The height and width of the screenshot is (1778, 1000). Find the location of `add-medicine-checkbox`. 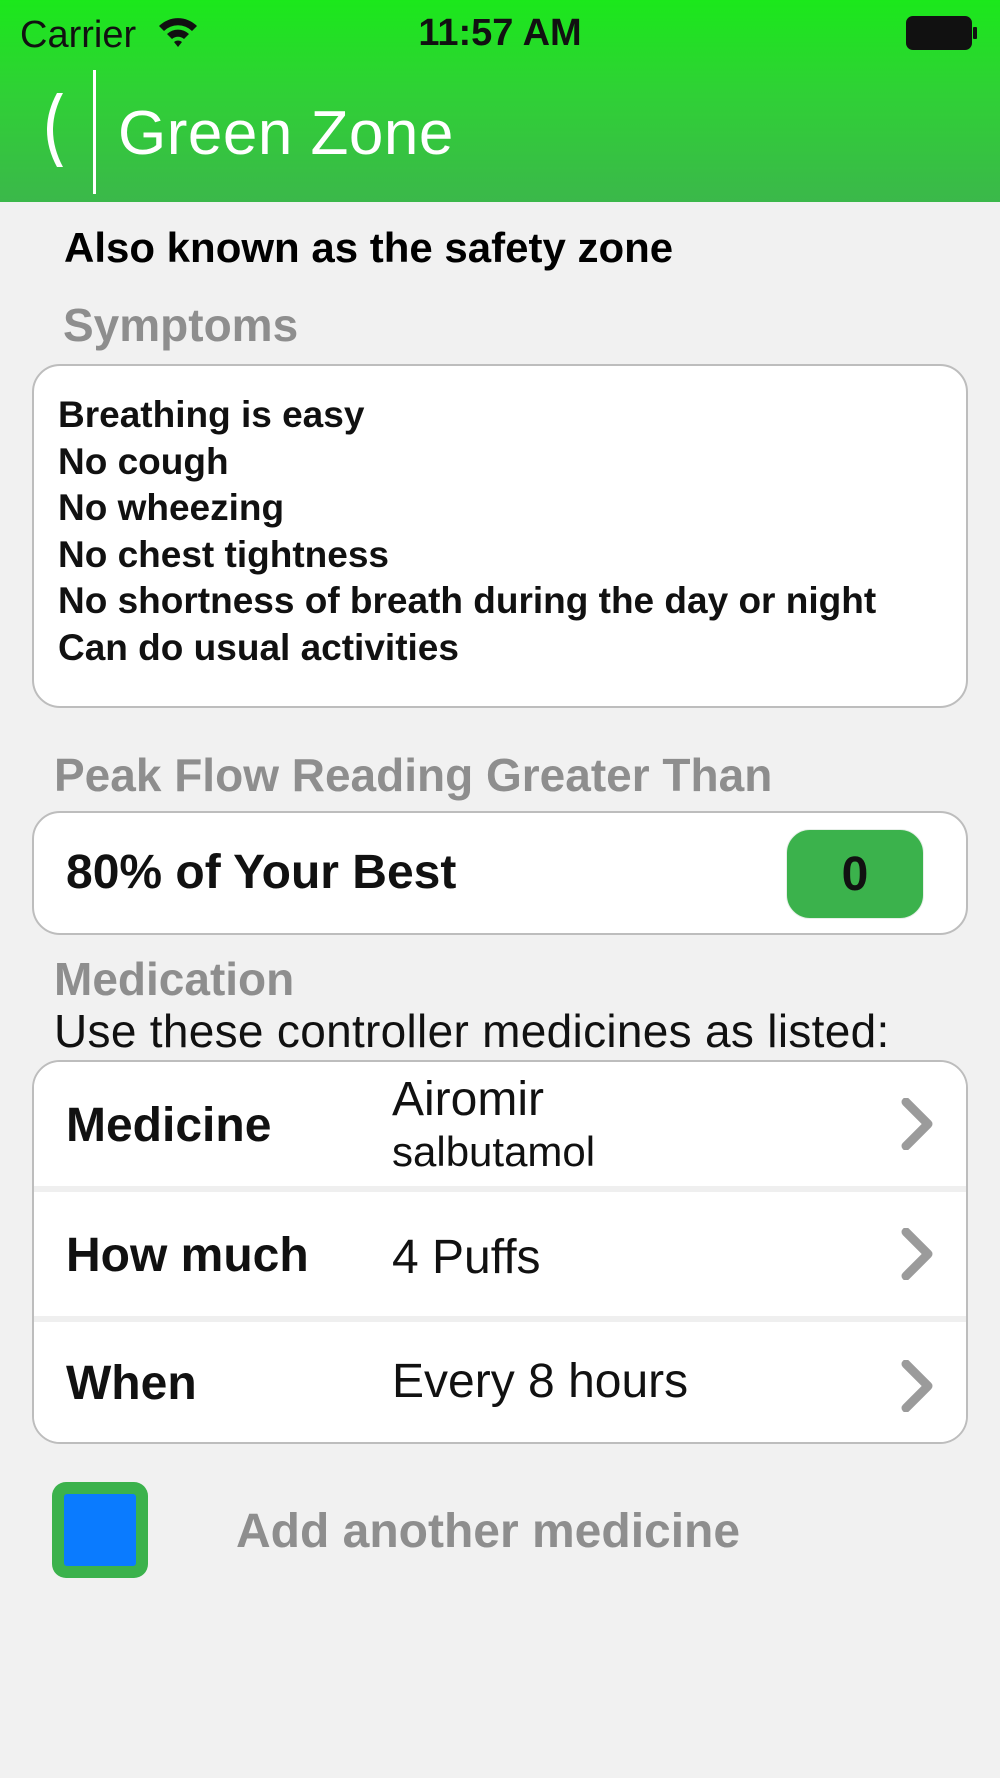

add-medicine-checkbox is located at coordinates (100, 1530).